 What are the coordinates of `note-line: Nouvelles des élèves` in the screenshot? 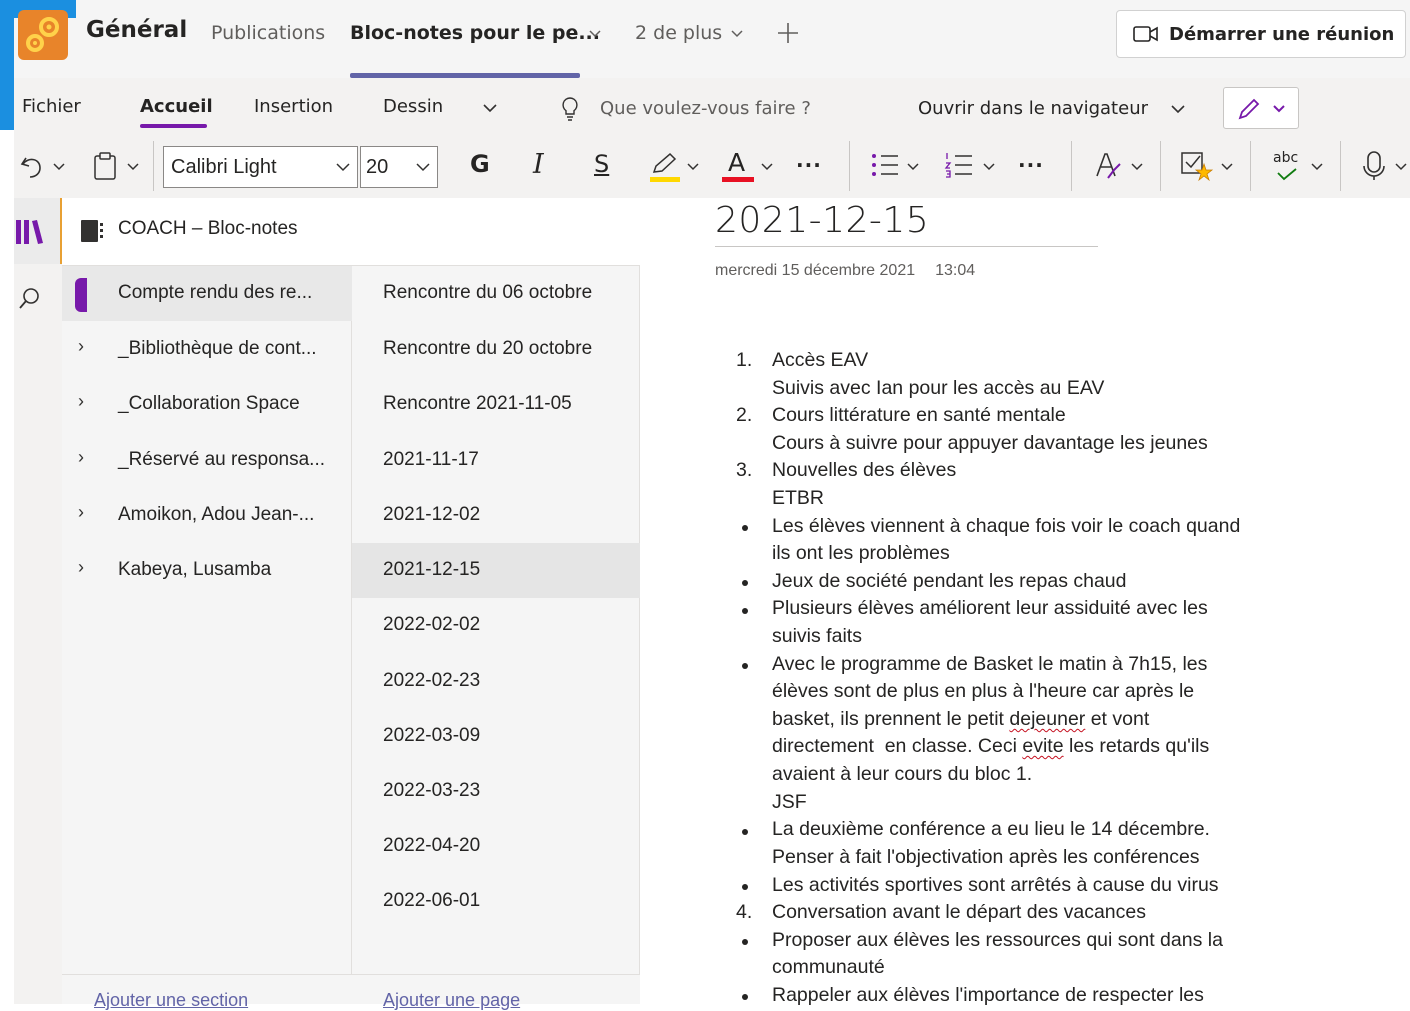 It's located at (864, 470).